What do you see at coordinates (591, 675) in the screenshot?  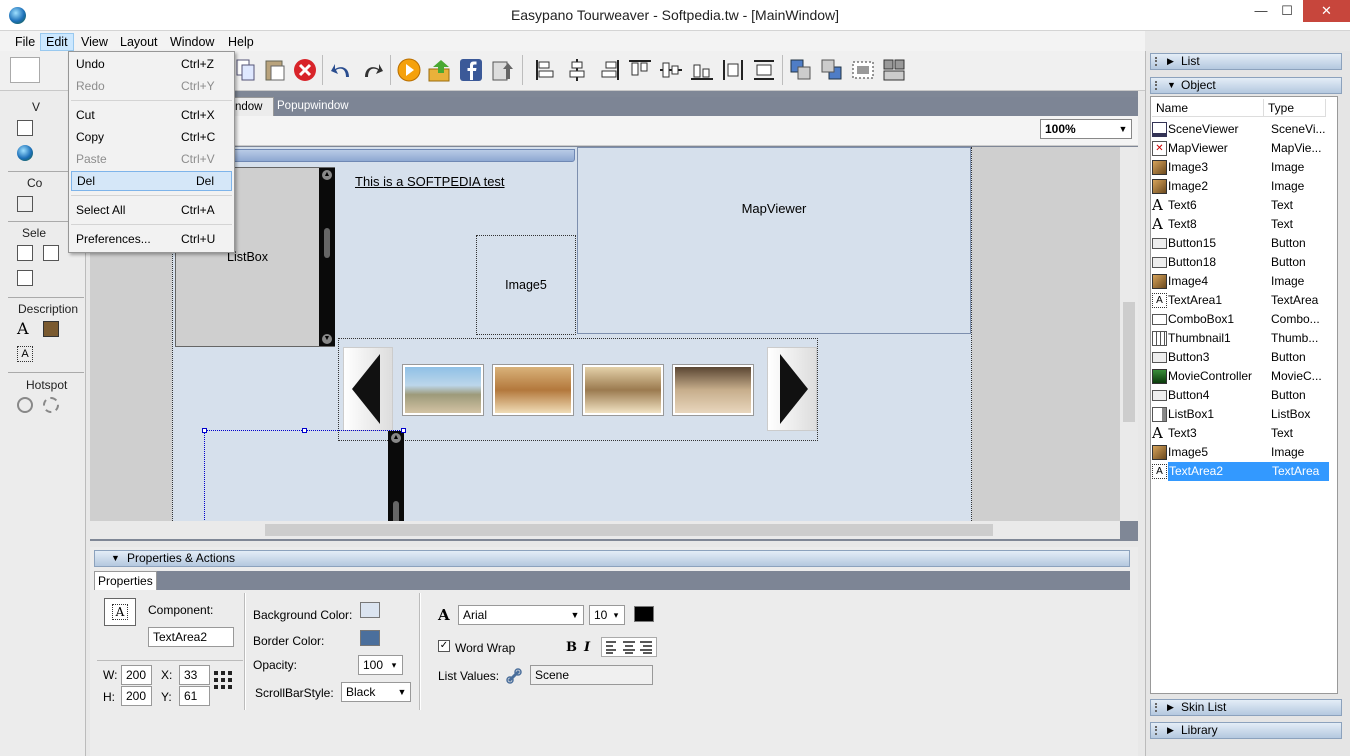 I see `list-values-input: Scene` at bounding box center [591, 675].